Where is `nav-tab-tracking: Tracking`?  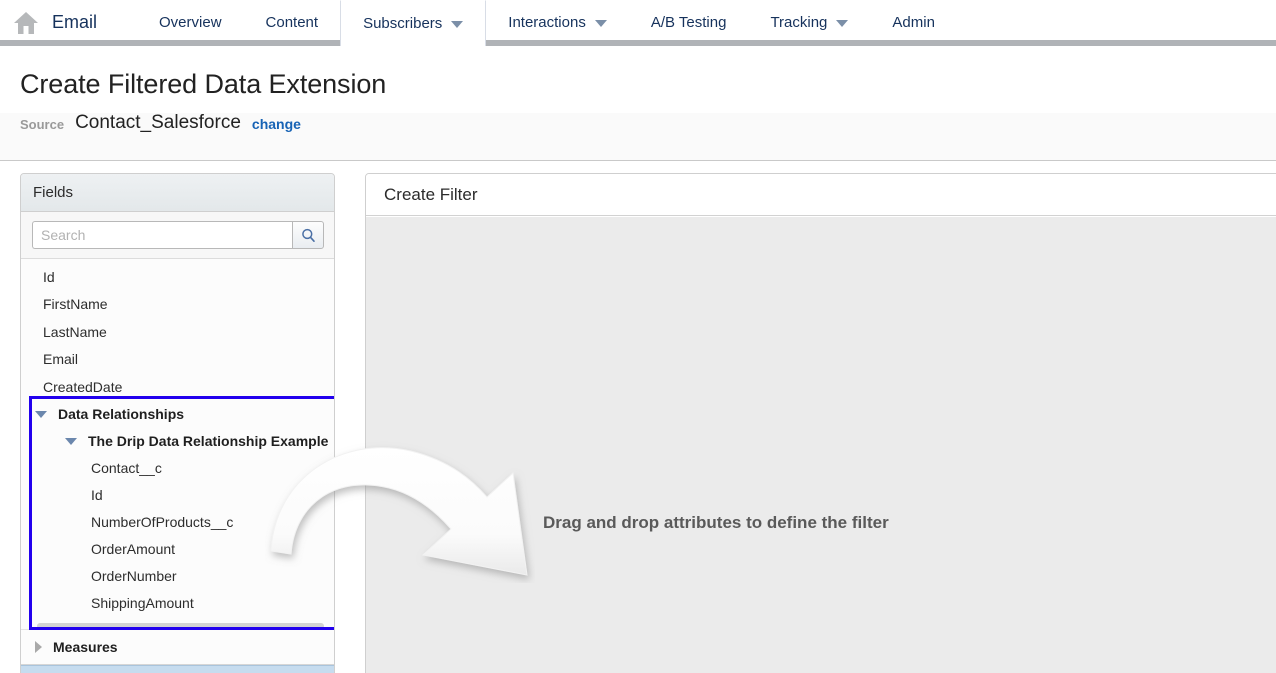 nav-tab-tracking: Tracking is located at coordinates (809, 23).